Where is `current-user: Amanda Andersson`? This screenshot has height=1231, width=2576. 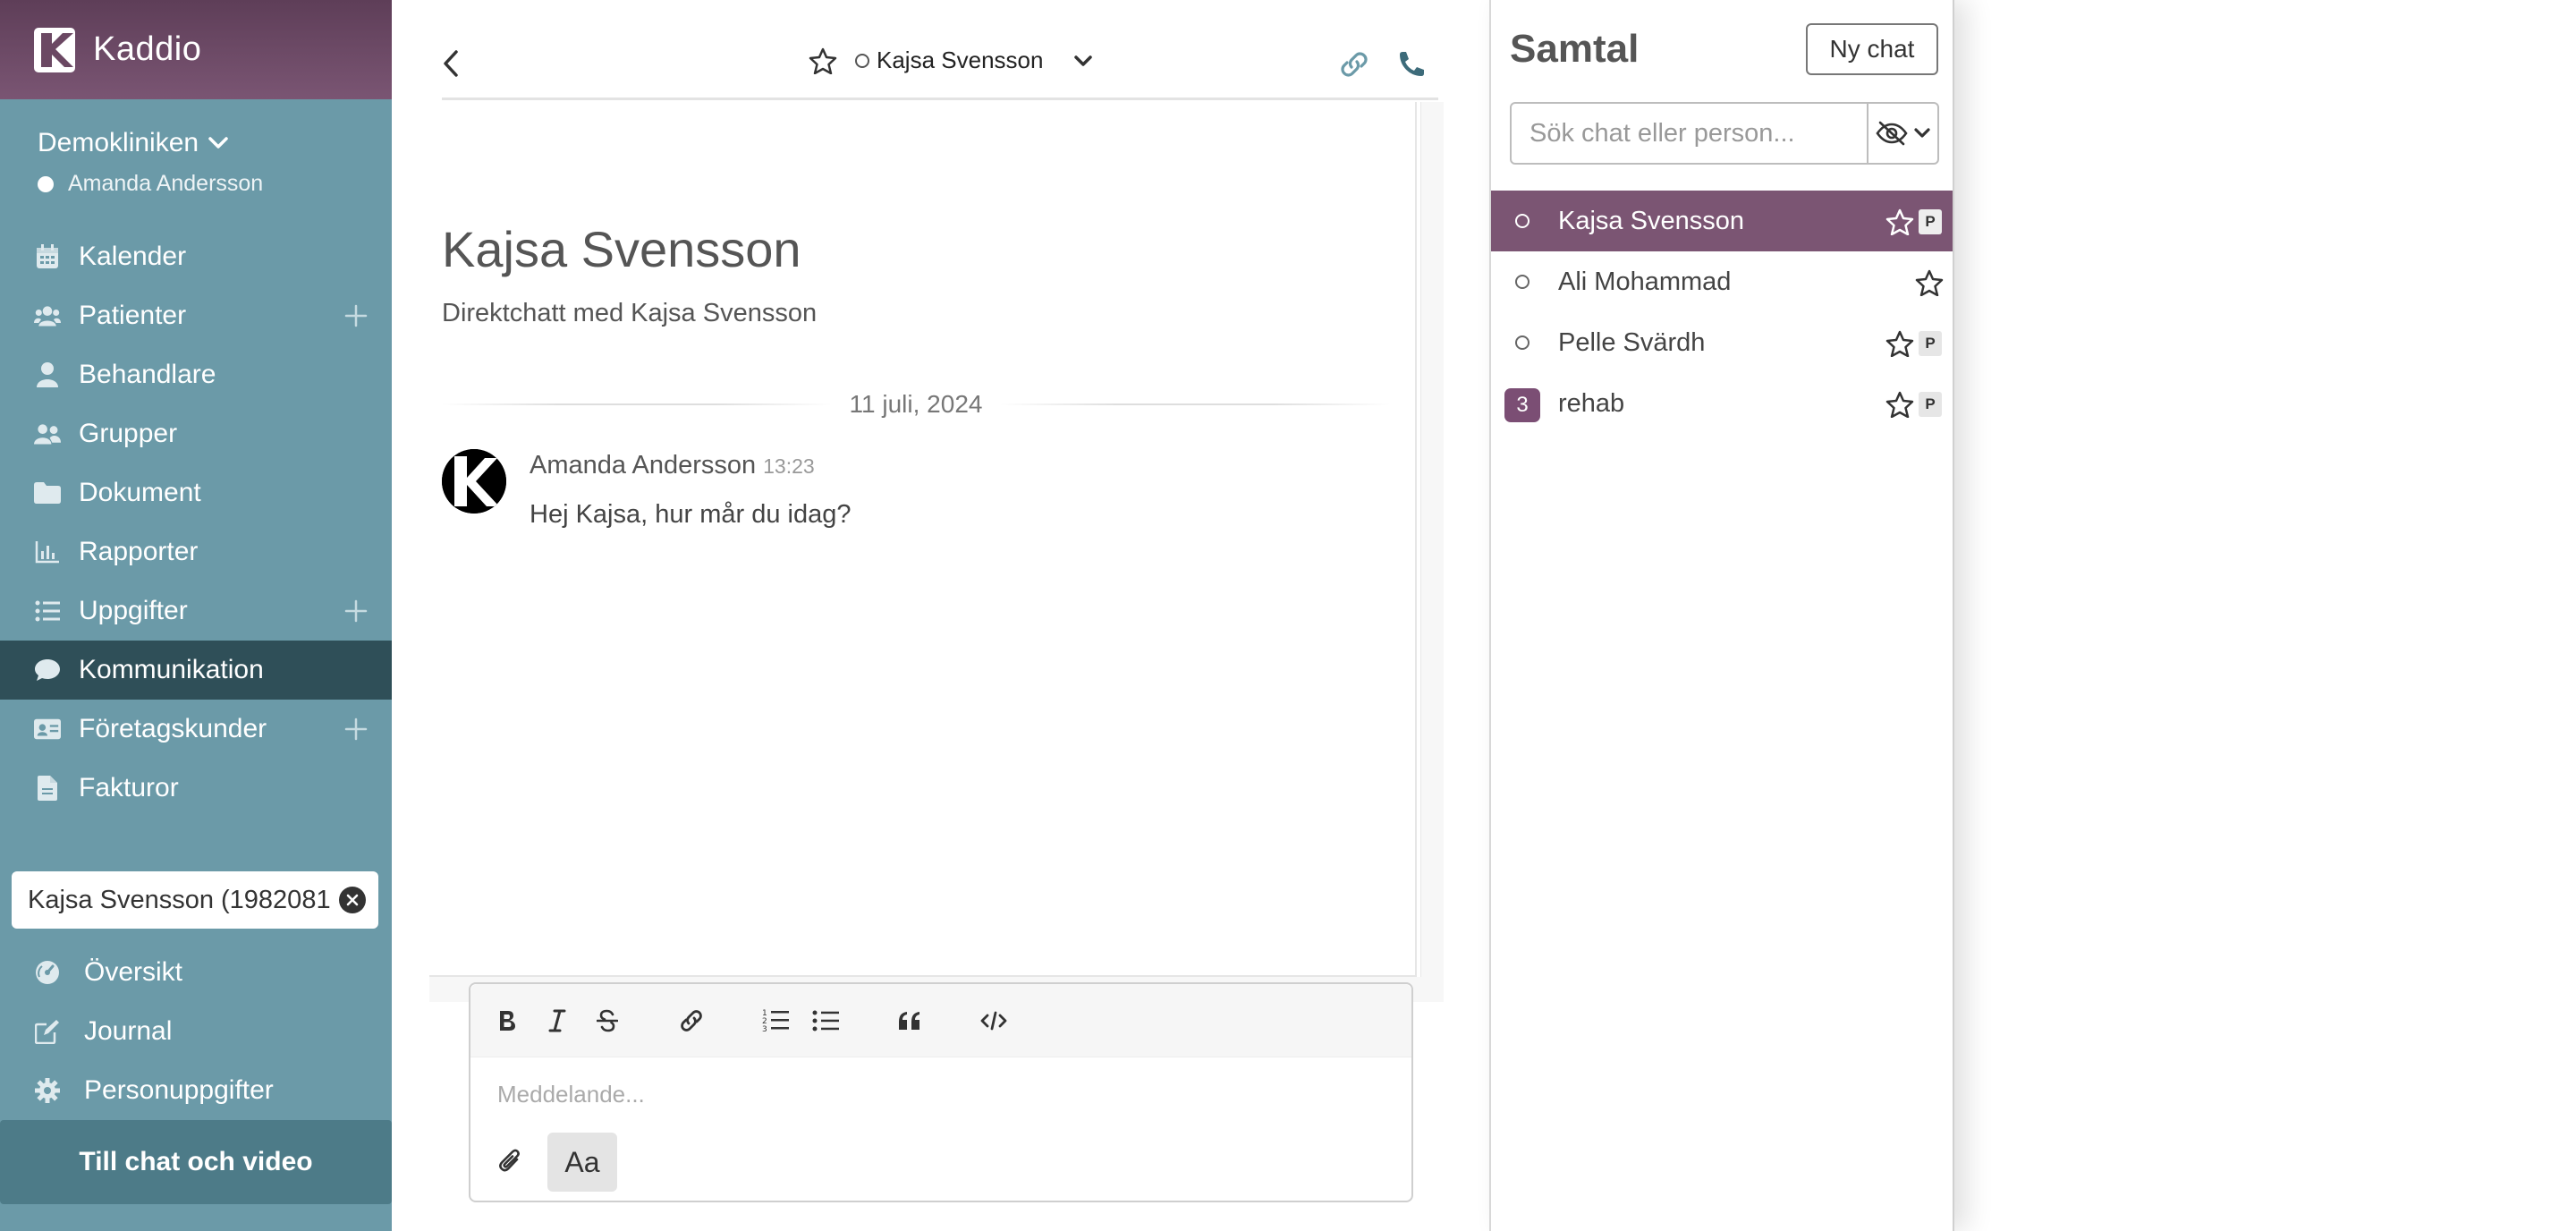 current-user: Amanda Andersson is located at coordinates (150, 184).